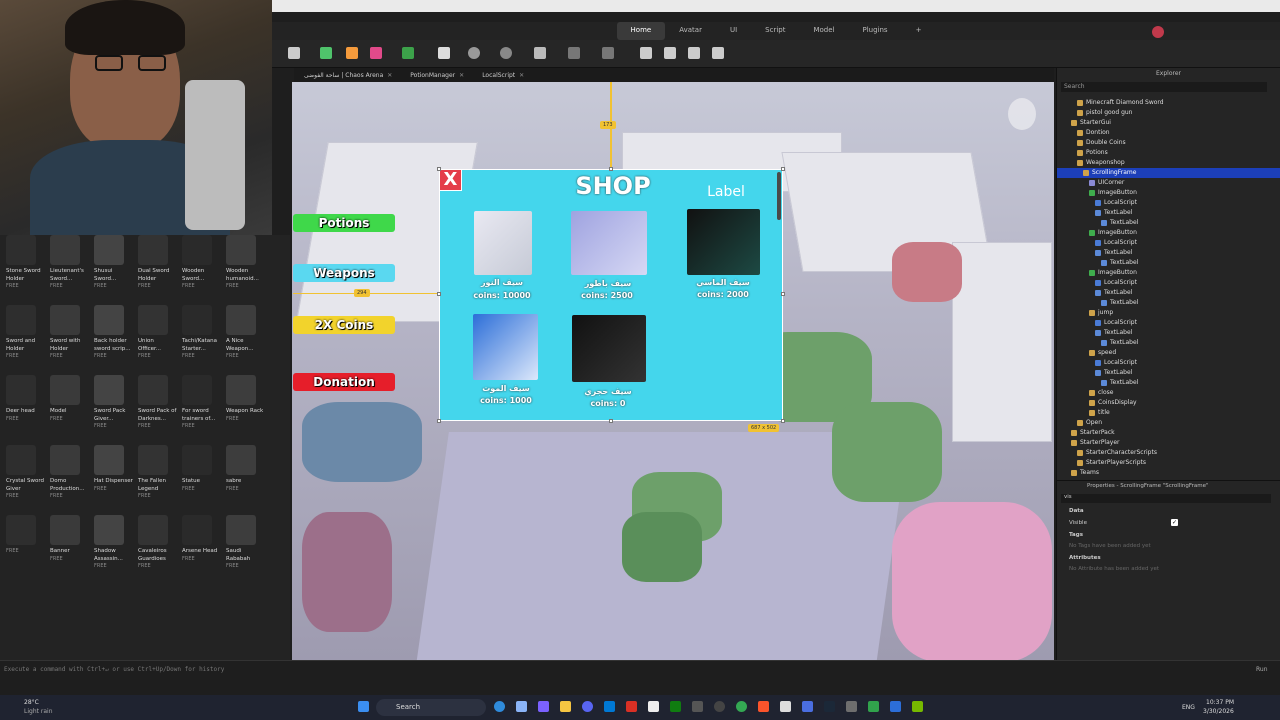 The image size is (1280, 720). Describe the element at coordinates (1220, 702) in the screenshot. I see `clock-time: 10:37 PM` at that location.